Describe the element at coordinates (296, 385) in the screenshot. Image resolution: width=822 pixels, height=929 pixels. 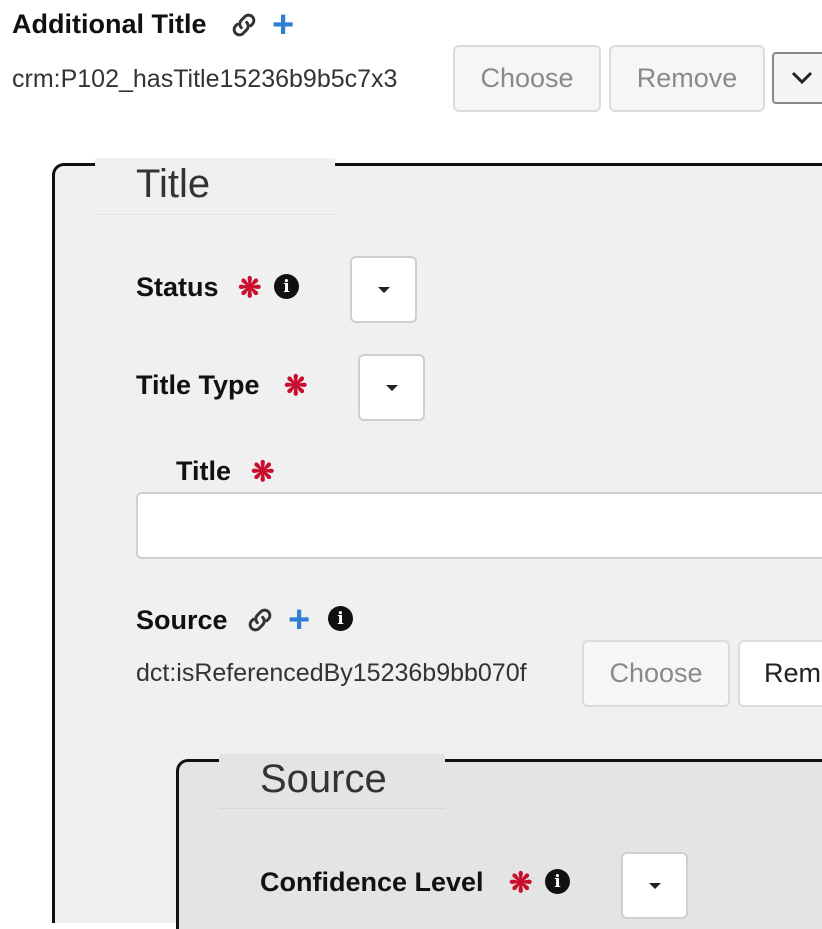
I see `title-type-required-icon: ❋` at that location.